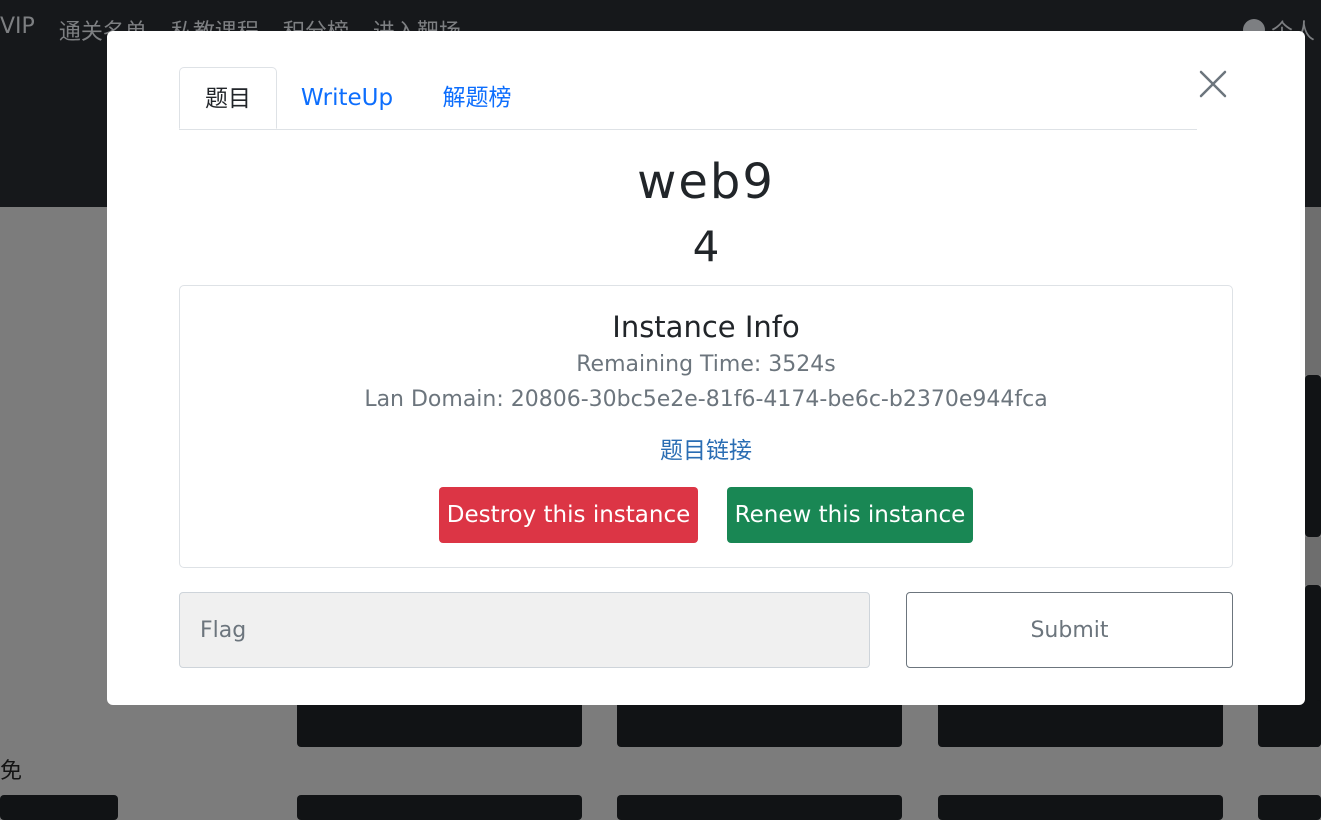 The image size is (1321, 820). What do you see at coordinates (11, 771) in the screenshot?
I see `background-section-label: 限免` at bounding box center [11, 771].